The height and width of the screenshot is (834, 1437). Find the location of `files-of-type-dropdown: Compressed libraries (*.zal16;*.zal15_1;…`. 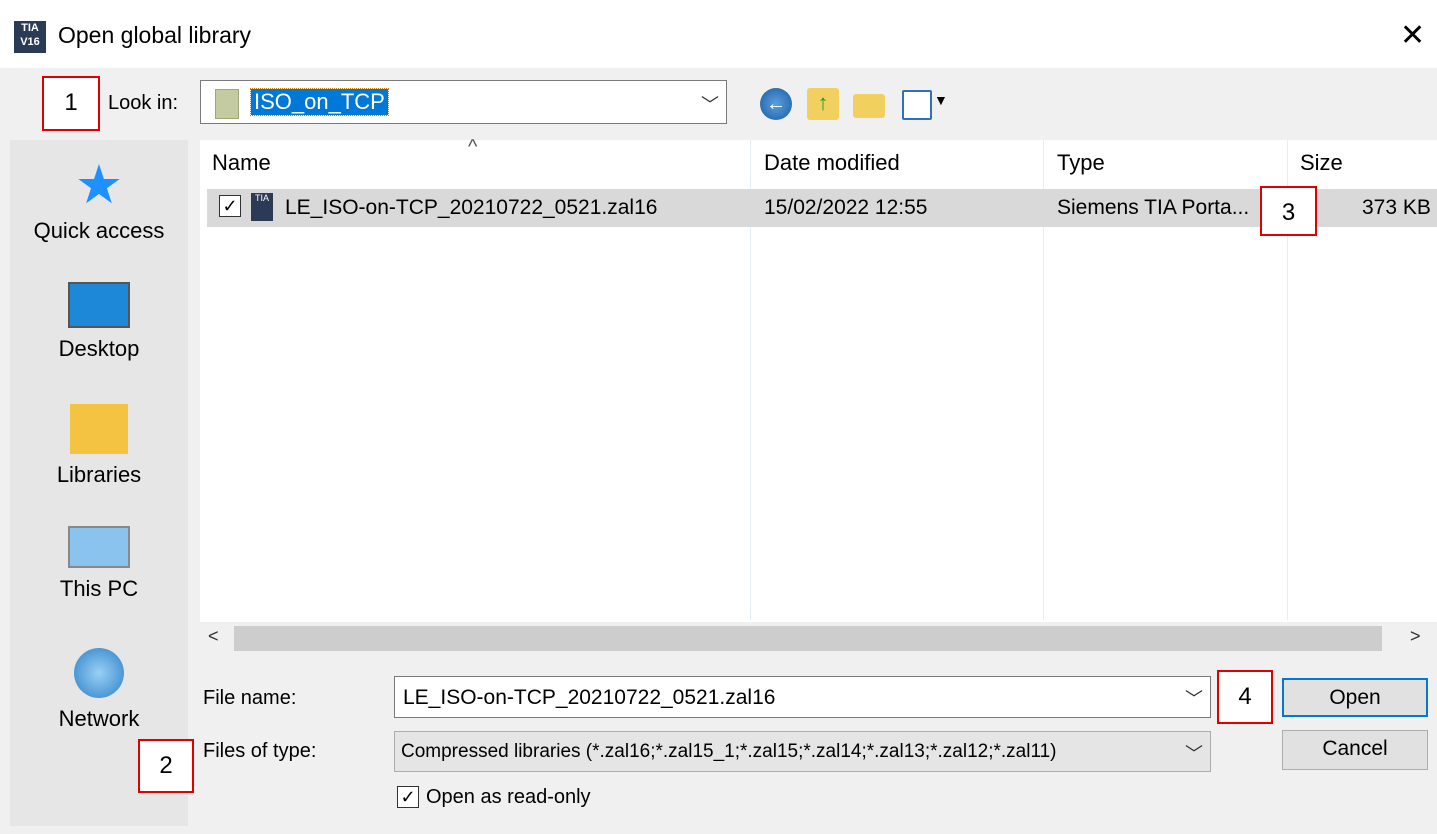

files-of-type-dropdown: Compressed libraries (*.zal16;*.zal15_1;… is located at coordinates (802, 751).